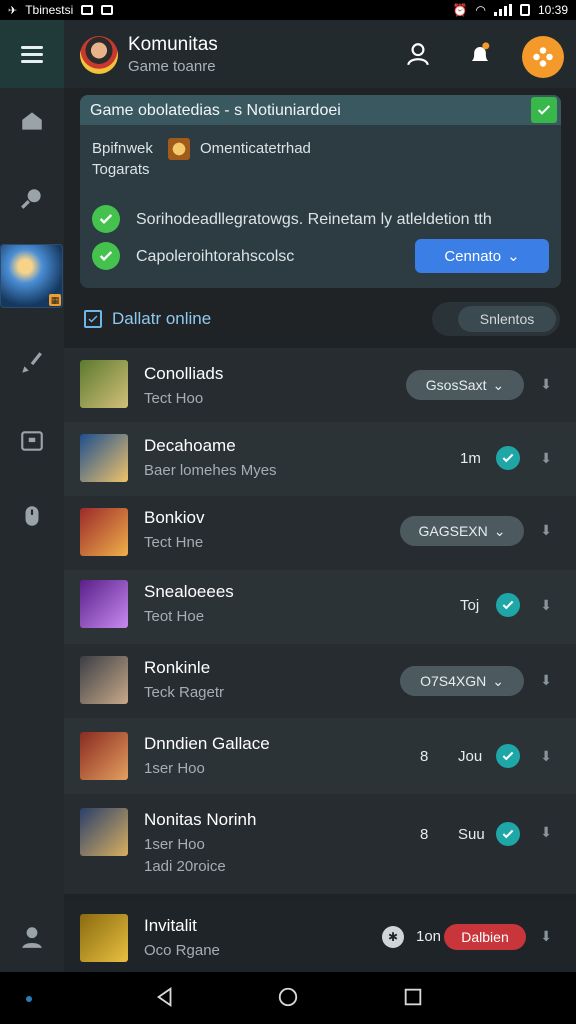 The height and width of the screenshot is (1024, 576). What do you see at coordinates (32, 363) in the screenshot?
I see `brush-icon` at bounding box center [32, 363].